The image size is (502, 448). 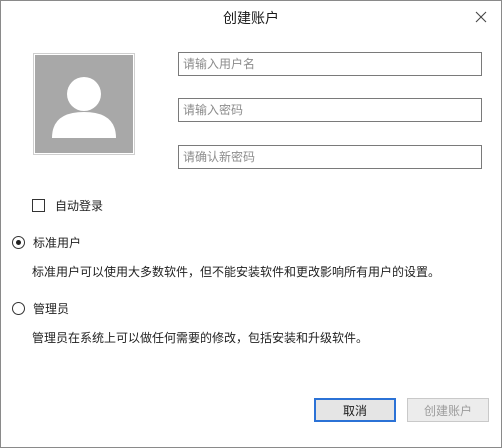 What do you see at coordinates (200, 338) in the screenshot?
I see `admin-description: 管理员在系统上可以做任何需要的修改，包括安装和升级软件。` at bounding box center [200, 338].